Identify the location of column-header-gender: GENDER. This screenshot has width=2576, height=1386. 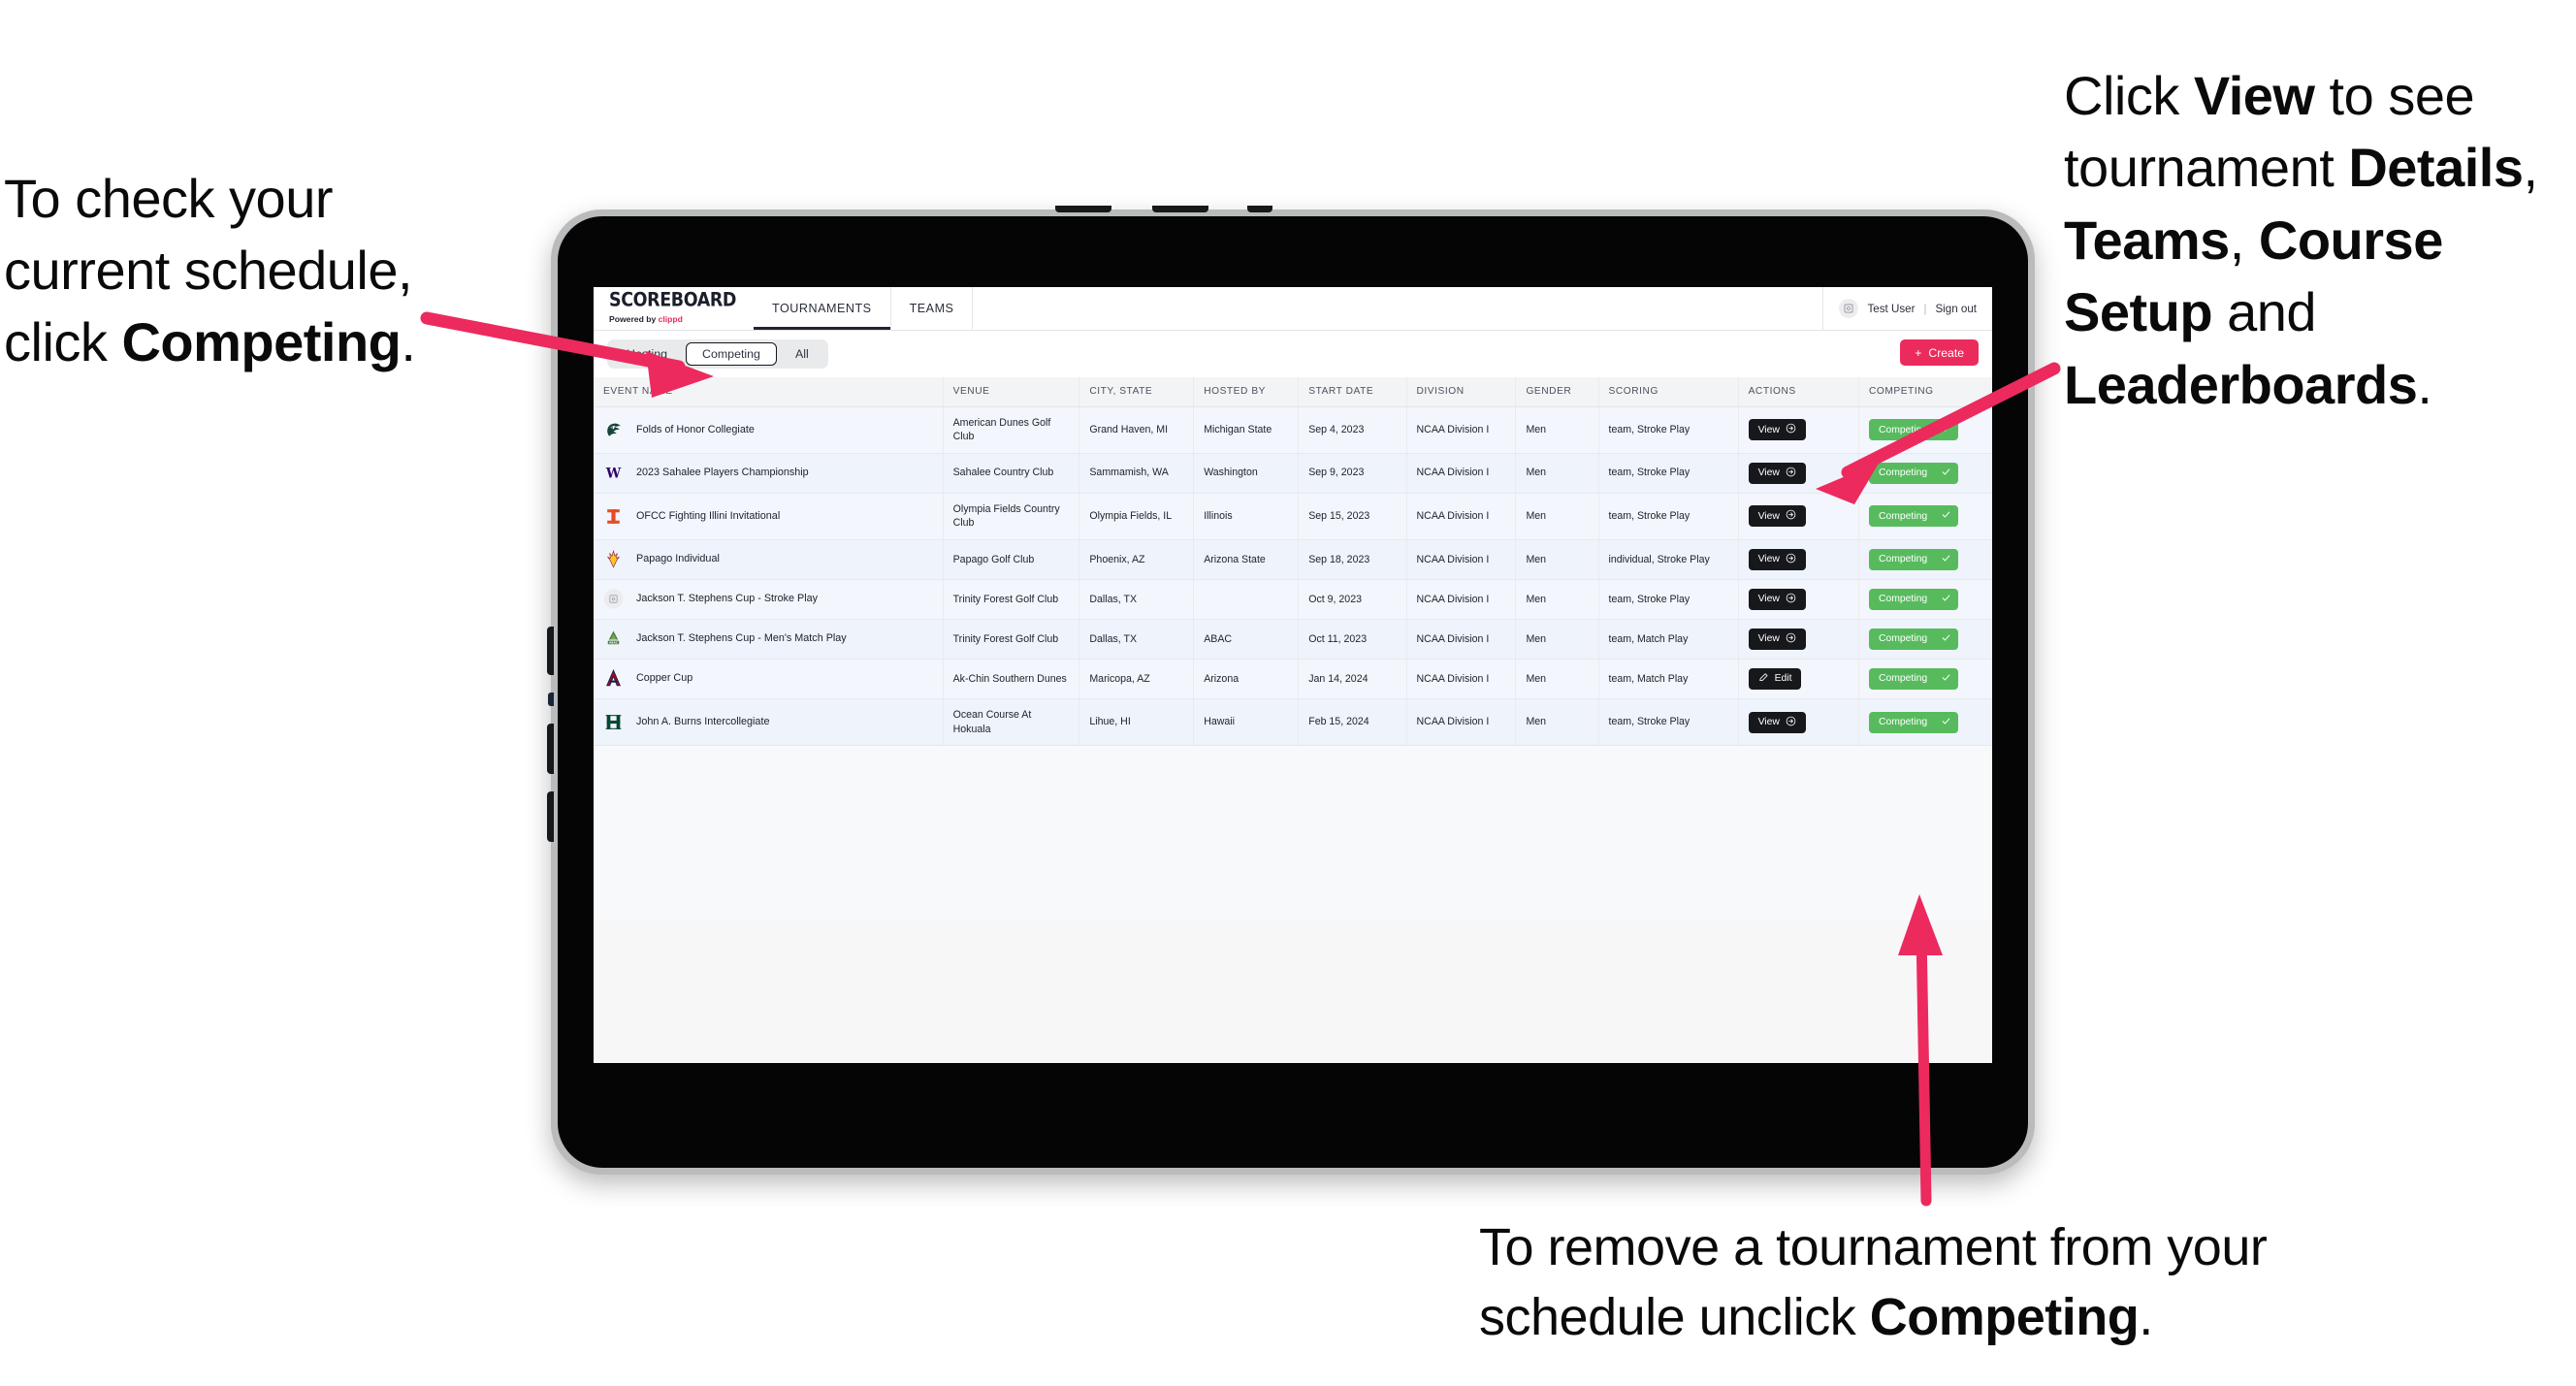
(1557, 392).